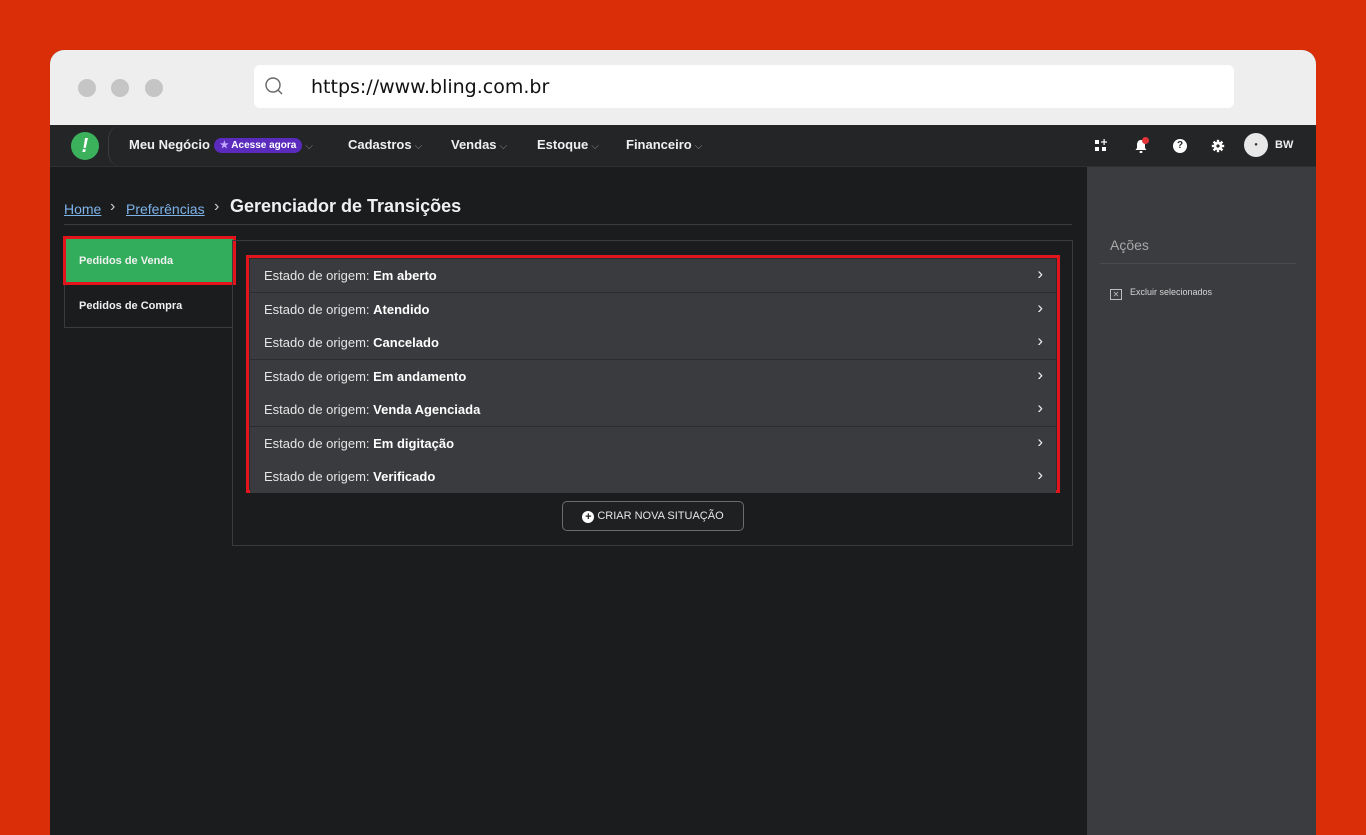 The image size is (1366, 835). I want to click on nav-meu-negocio: Meu Negócio ★ Acesse agora ⌵, so click(221, 145).